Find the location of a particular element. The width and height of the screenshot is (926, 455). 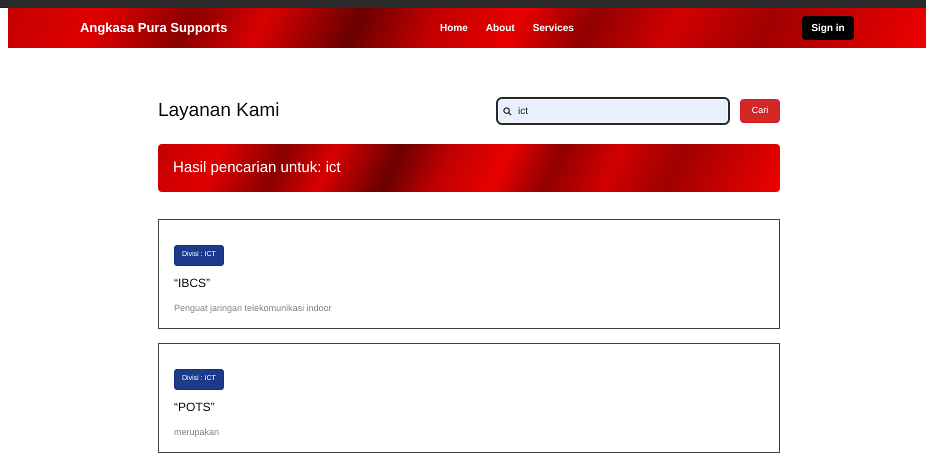

search-button: Cari is located at coordinates (760, 111).